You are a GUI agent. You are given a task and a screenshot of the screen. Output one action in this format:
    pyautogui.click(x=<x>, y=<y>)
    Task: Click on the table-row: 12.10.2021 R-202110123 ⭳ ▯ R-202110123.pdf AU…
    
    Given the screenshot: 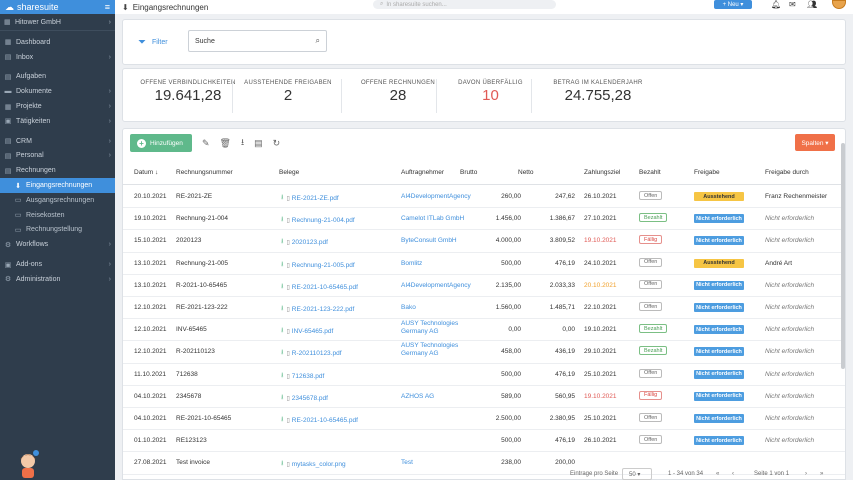 What is the action you would take?
    pyautogui.click(x=484, y=352)
    